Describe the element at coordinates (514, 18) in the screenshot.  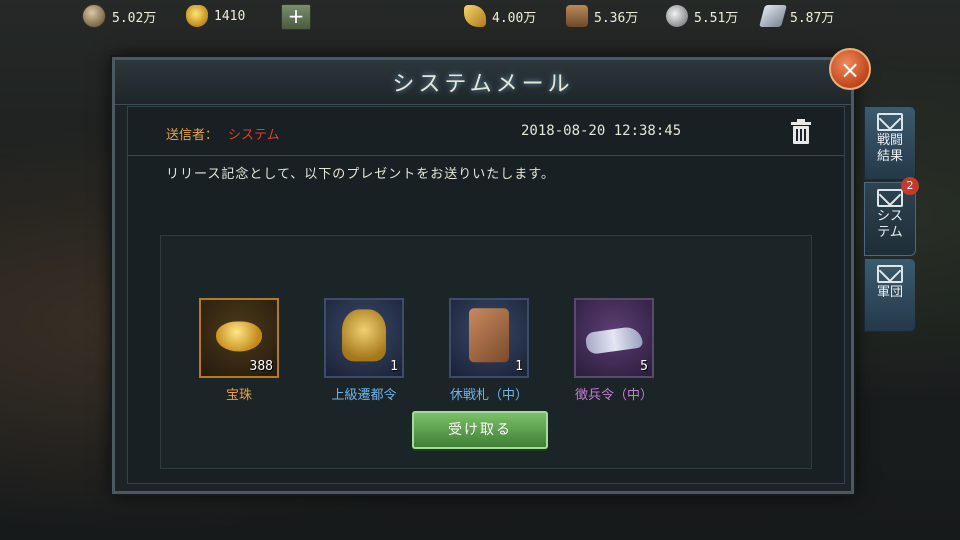
I see `grain-value: 4.00万` at that location.